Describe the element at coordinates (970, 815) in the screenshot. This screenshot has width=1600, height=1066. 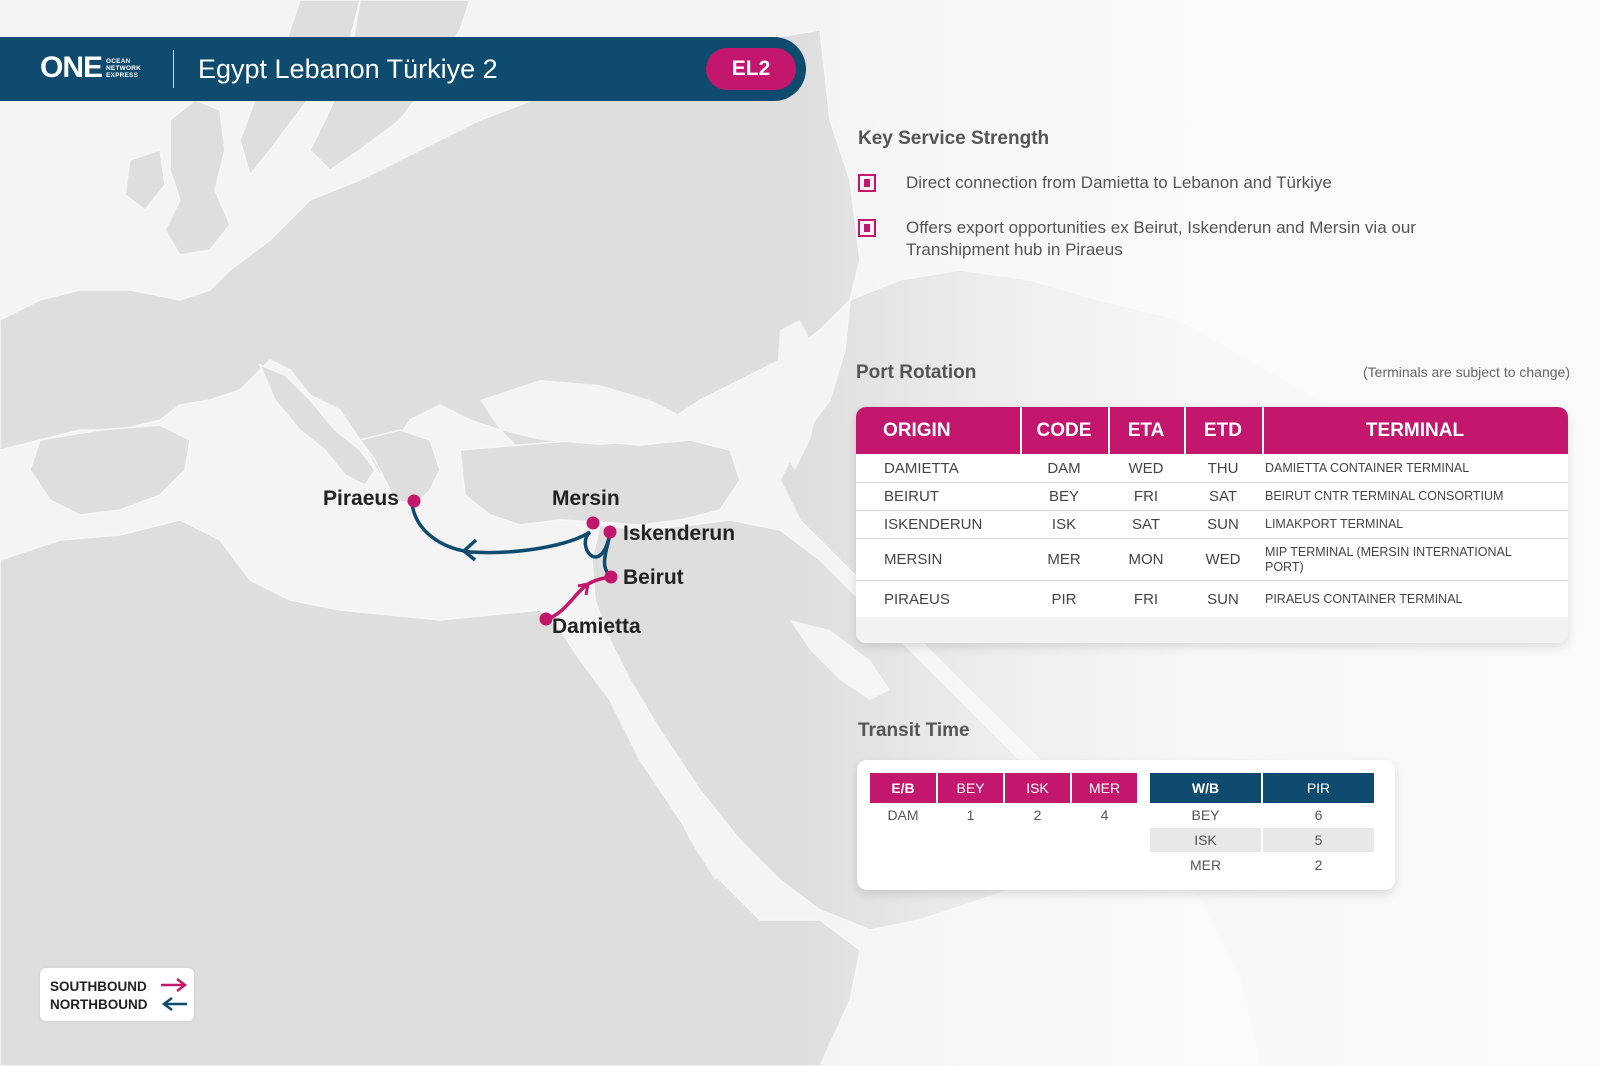
I see `eb-value: 1` at that location.